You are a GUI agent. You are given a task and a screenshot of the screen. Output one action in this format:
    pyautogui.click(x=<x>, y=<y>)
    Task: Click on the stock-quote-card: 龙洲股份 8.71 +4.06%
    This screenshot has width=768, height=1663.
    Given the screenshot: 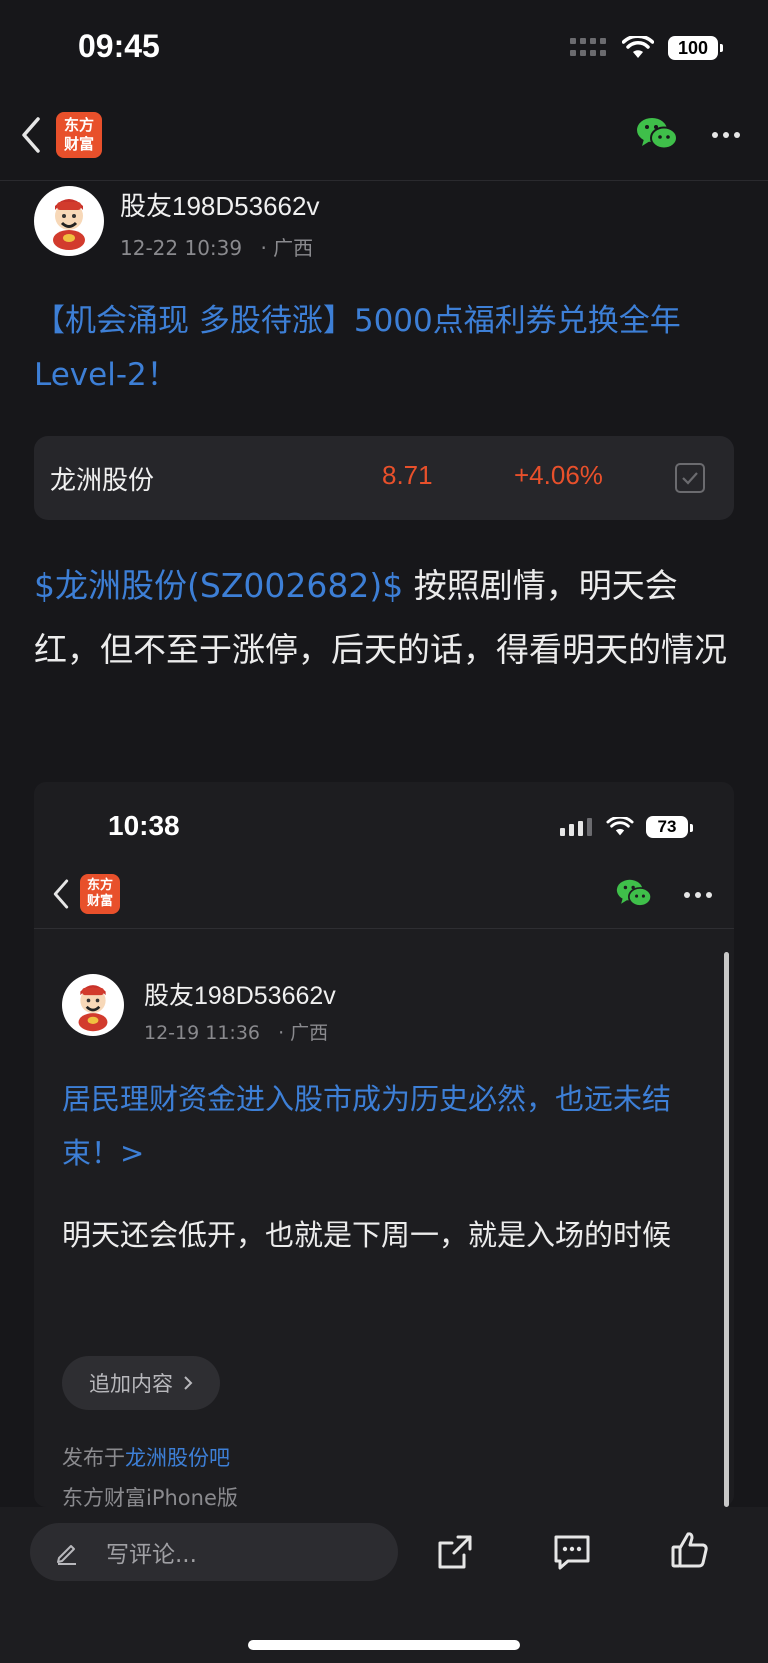 What is the action you would take?
    pyautogui.click(x=384, y=478)
    